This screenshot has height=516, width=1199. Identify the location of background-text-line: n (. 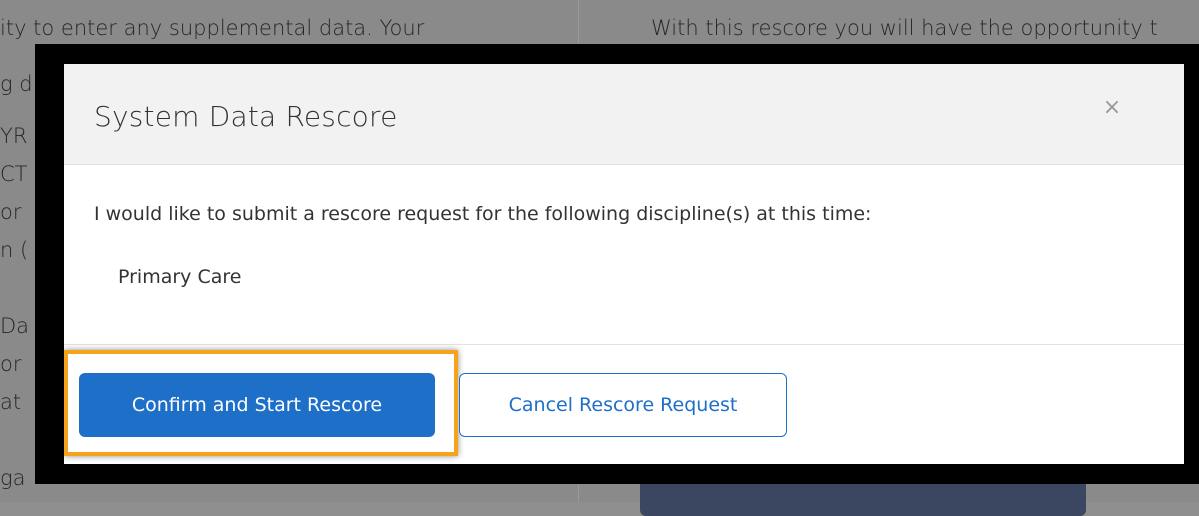
(14, 250).